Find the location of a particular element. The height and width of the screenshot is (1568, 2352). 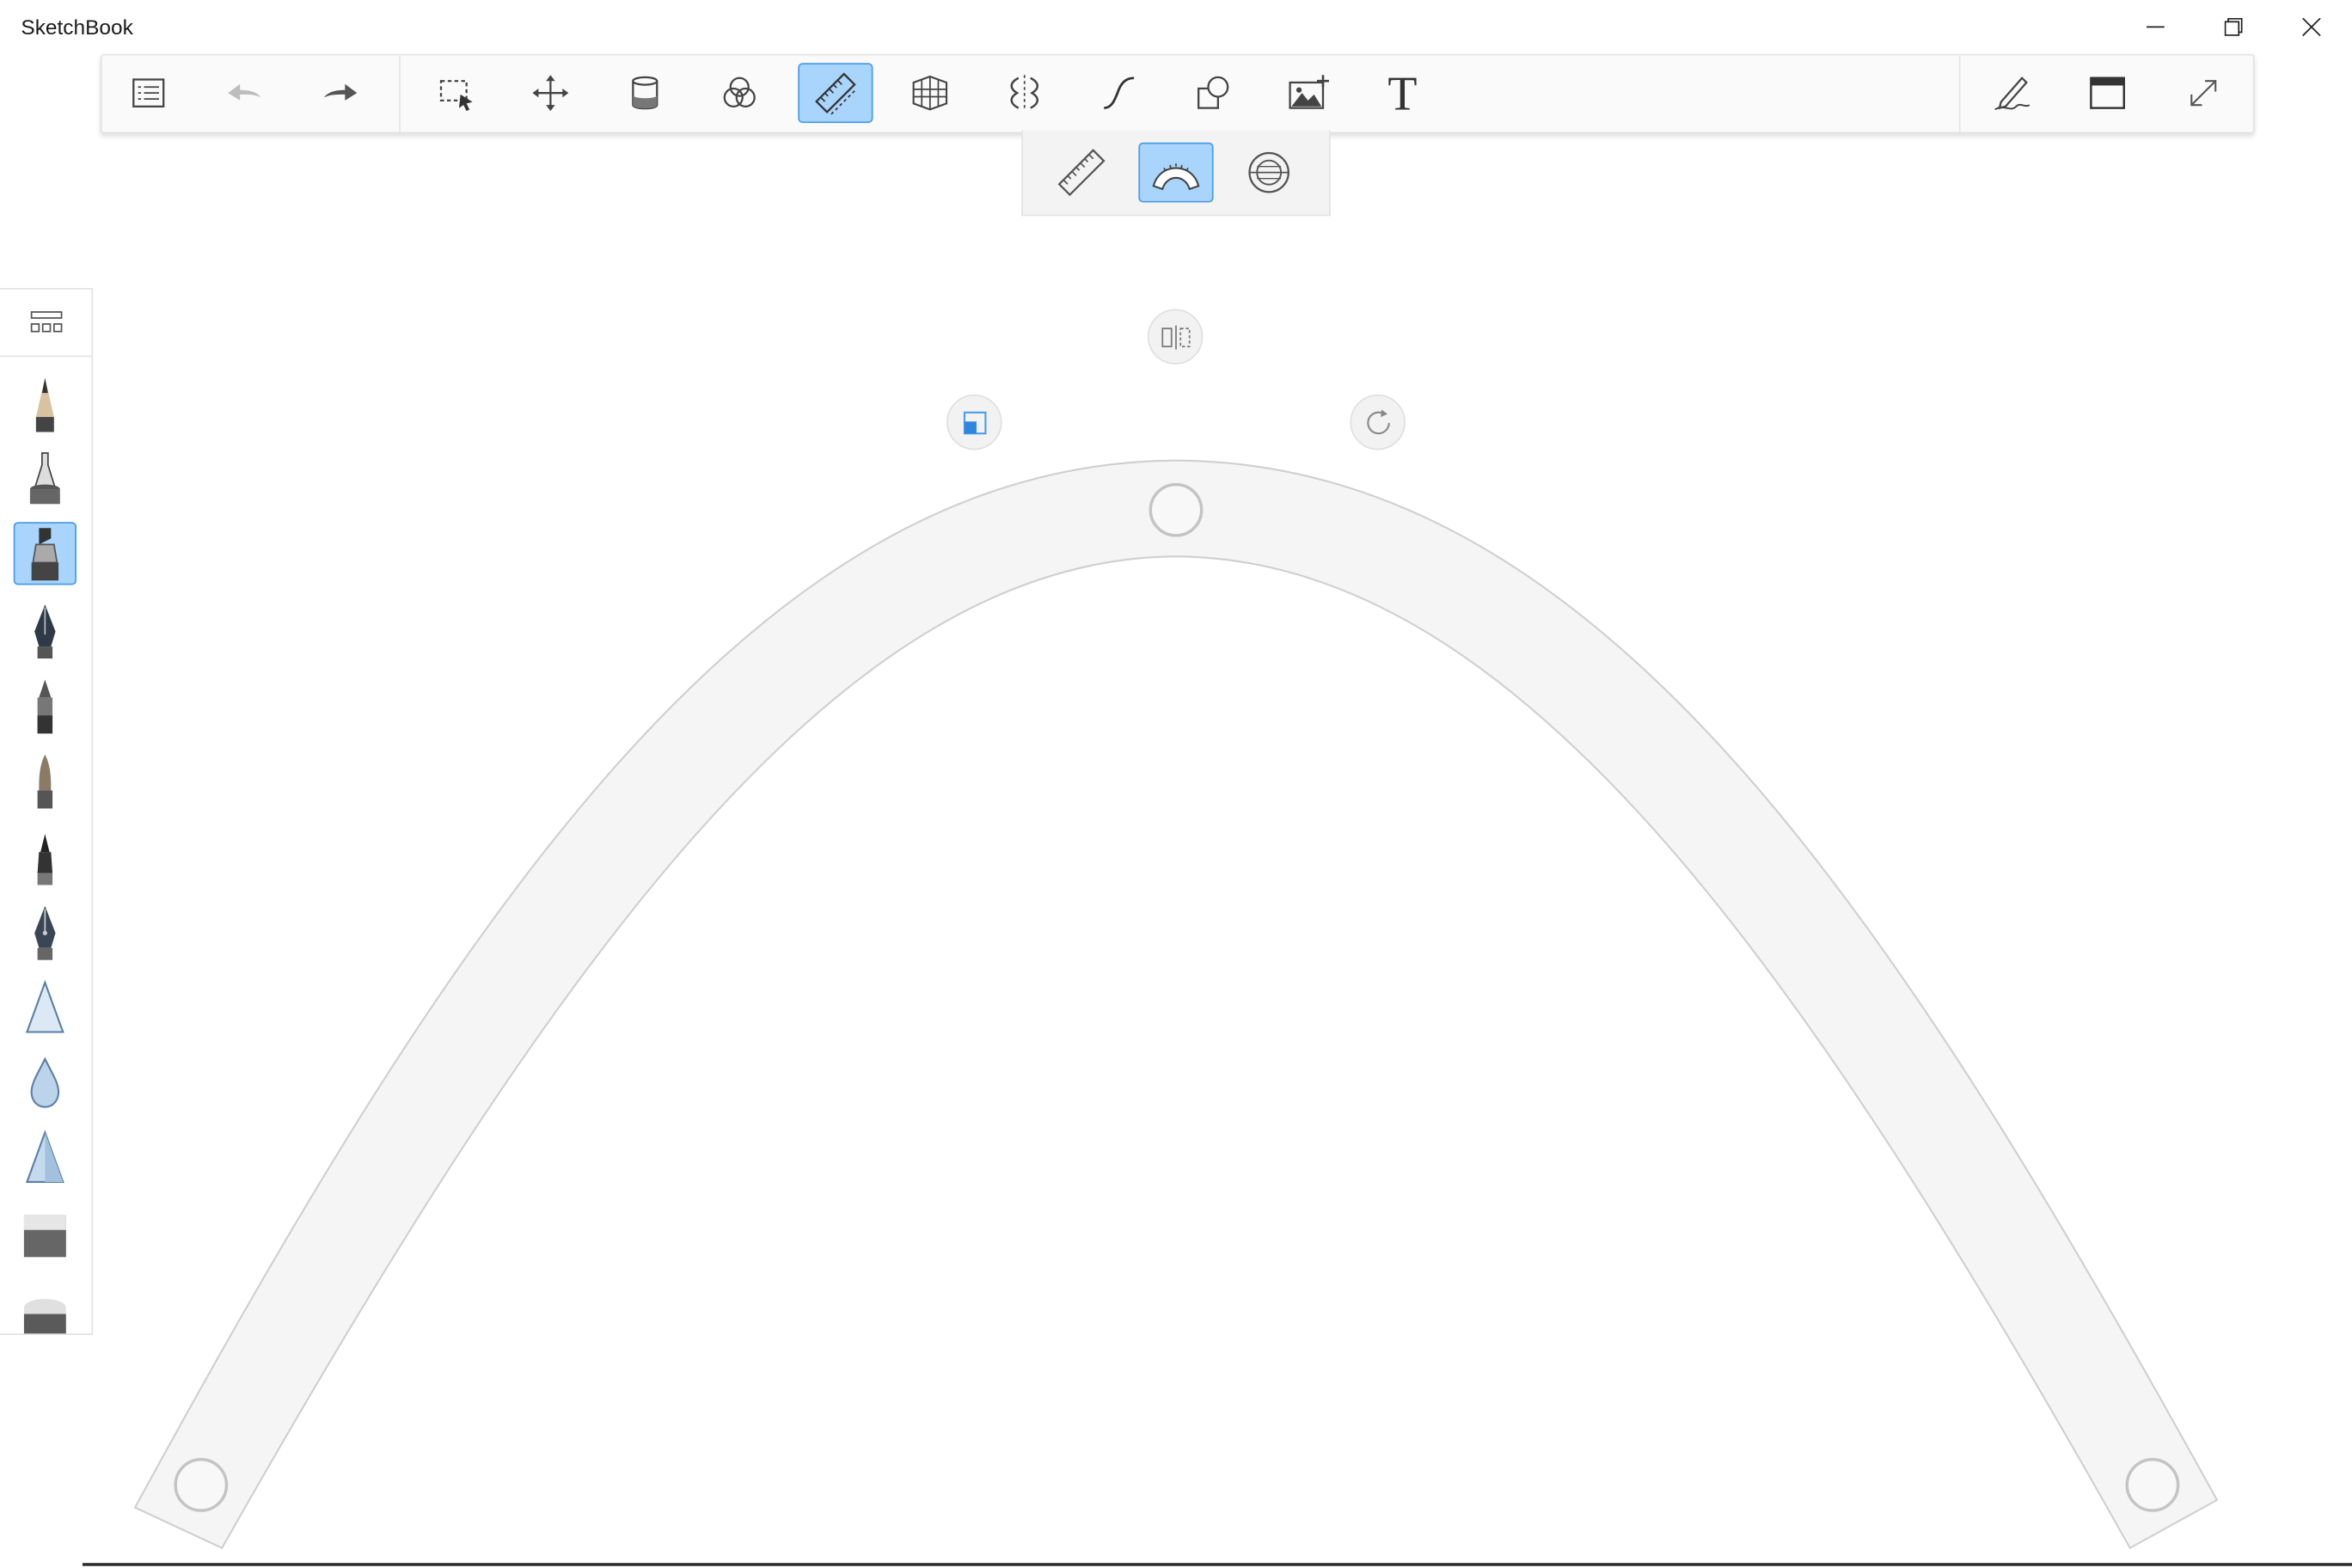

paint-bucket-icon is located at coordinates (645, 93).